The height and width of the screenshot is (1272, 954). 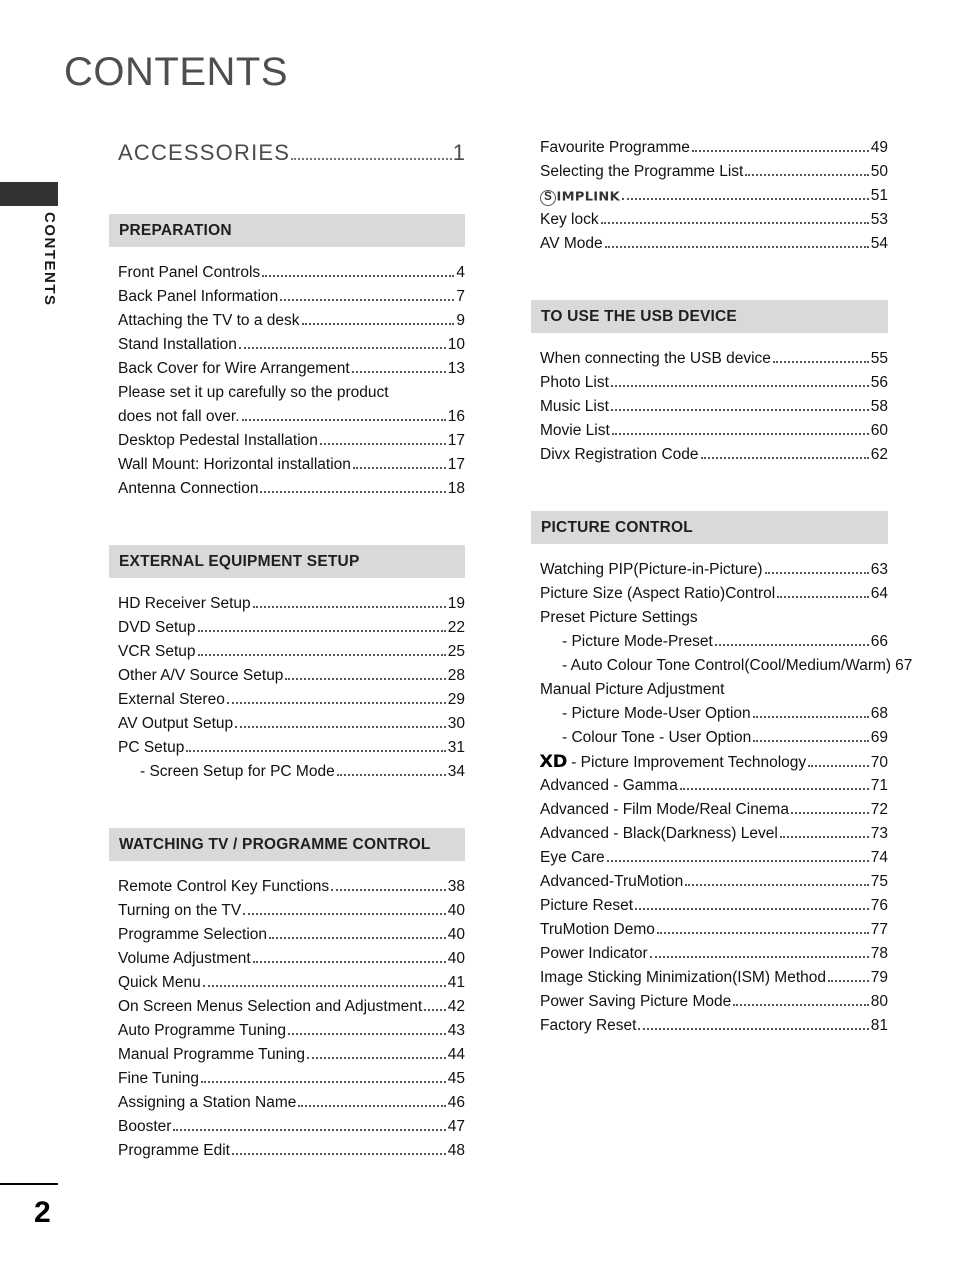 I want to click on toc-entry: Turning on the TV 40, so click(x=291, y=915).